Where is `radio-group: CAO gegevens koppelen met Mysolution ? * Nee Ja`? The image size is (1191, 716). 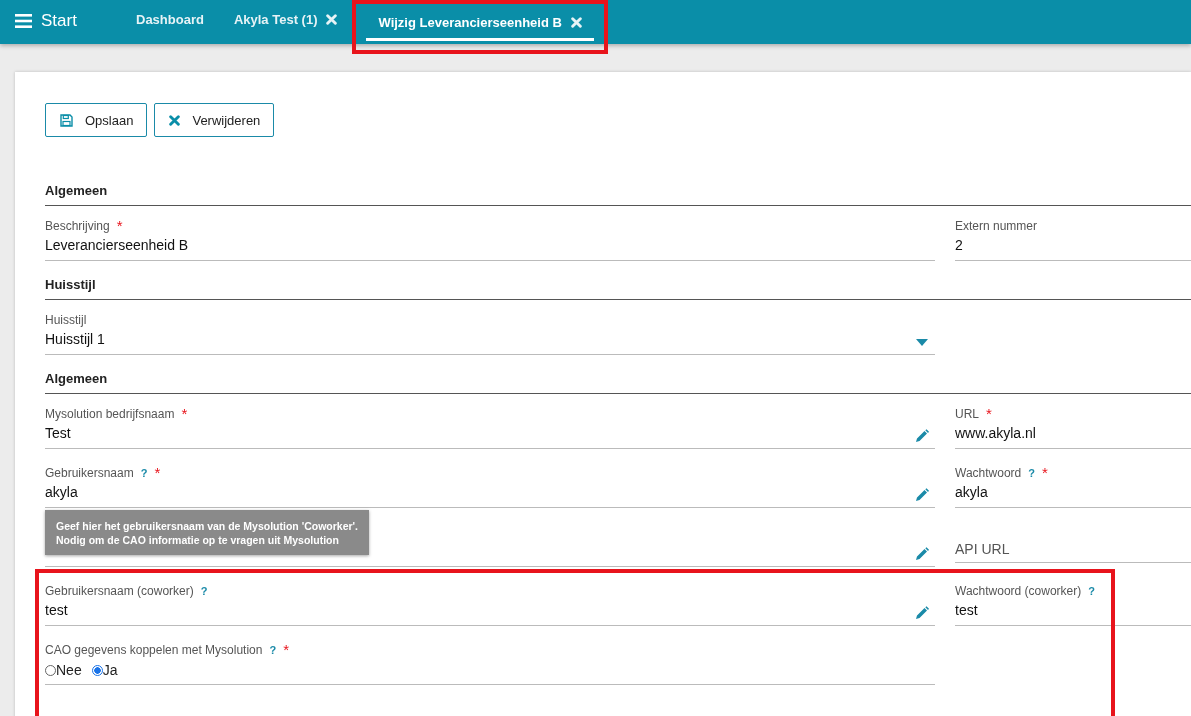 radio-group: CAO gegevens koppelen met Mysolution ? * Nee Ja is located at coordinates (490, 663).